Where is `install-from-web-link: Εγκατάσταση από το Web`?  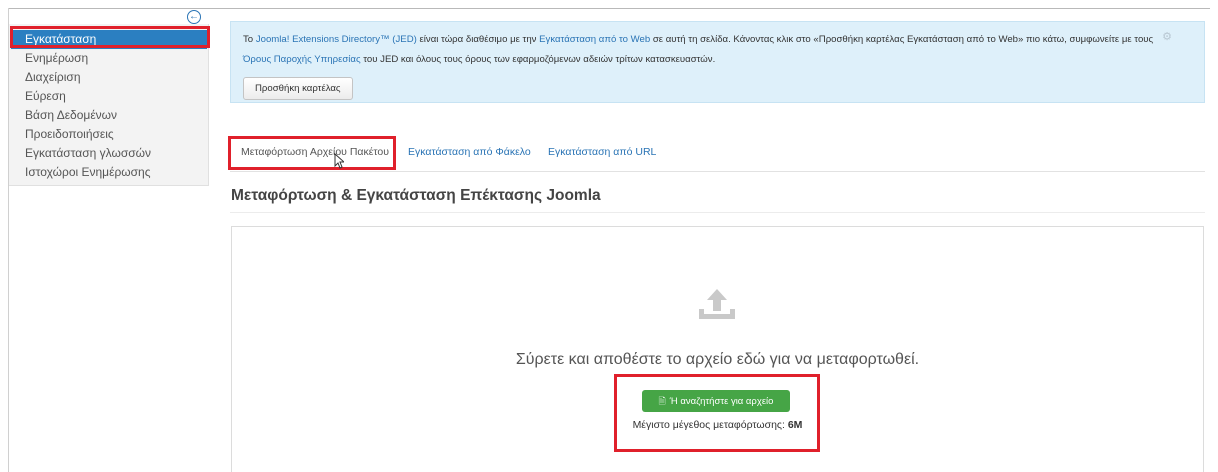
install-from-web-link: Εγκατάσταση από το Web is located at coordinates (594, 39).